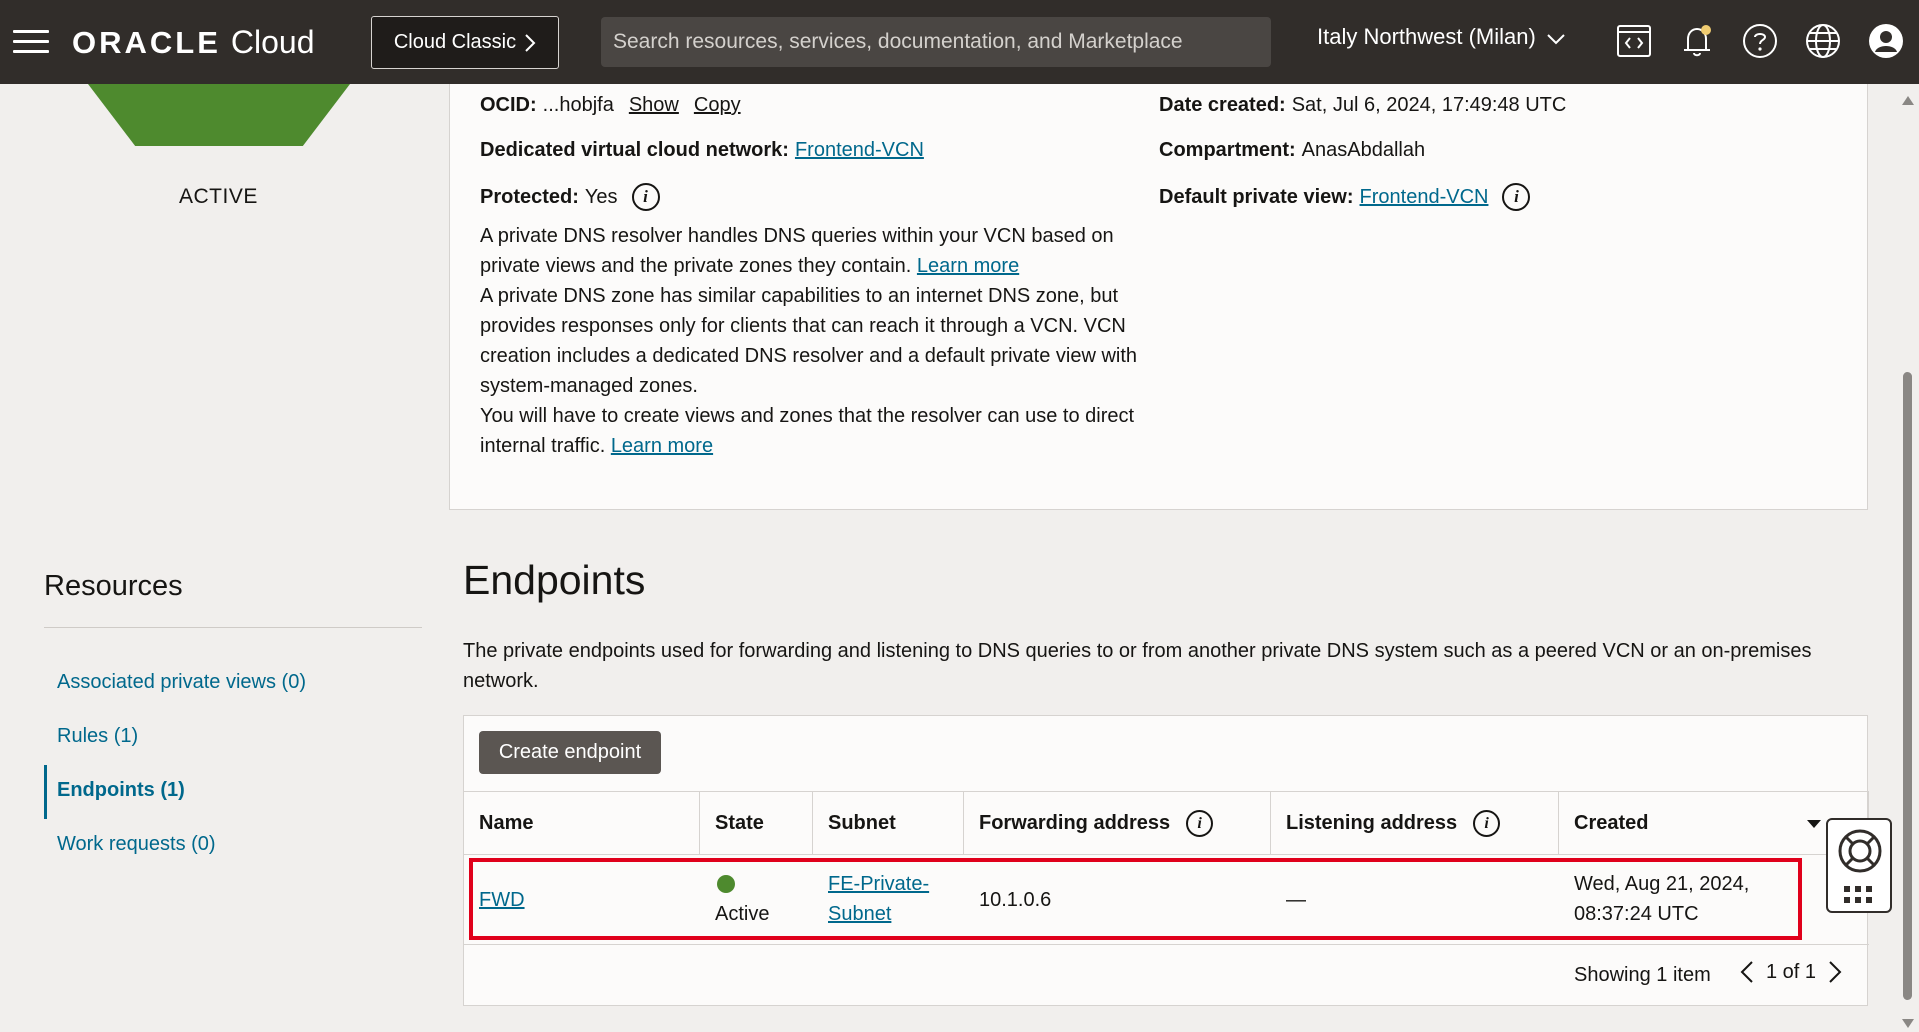  Describe the element at coordinates (233, 736) in the screenshot. I see `resources-item-rules: Rules (1)` at that location.